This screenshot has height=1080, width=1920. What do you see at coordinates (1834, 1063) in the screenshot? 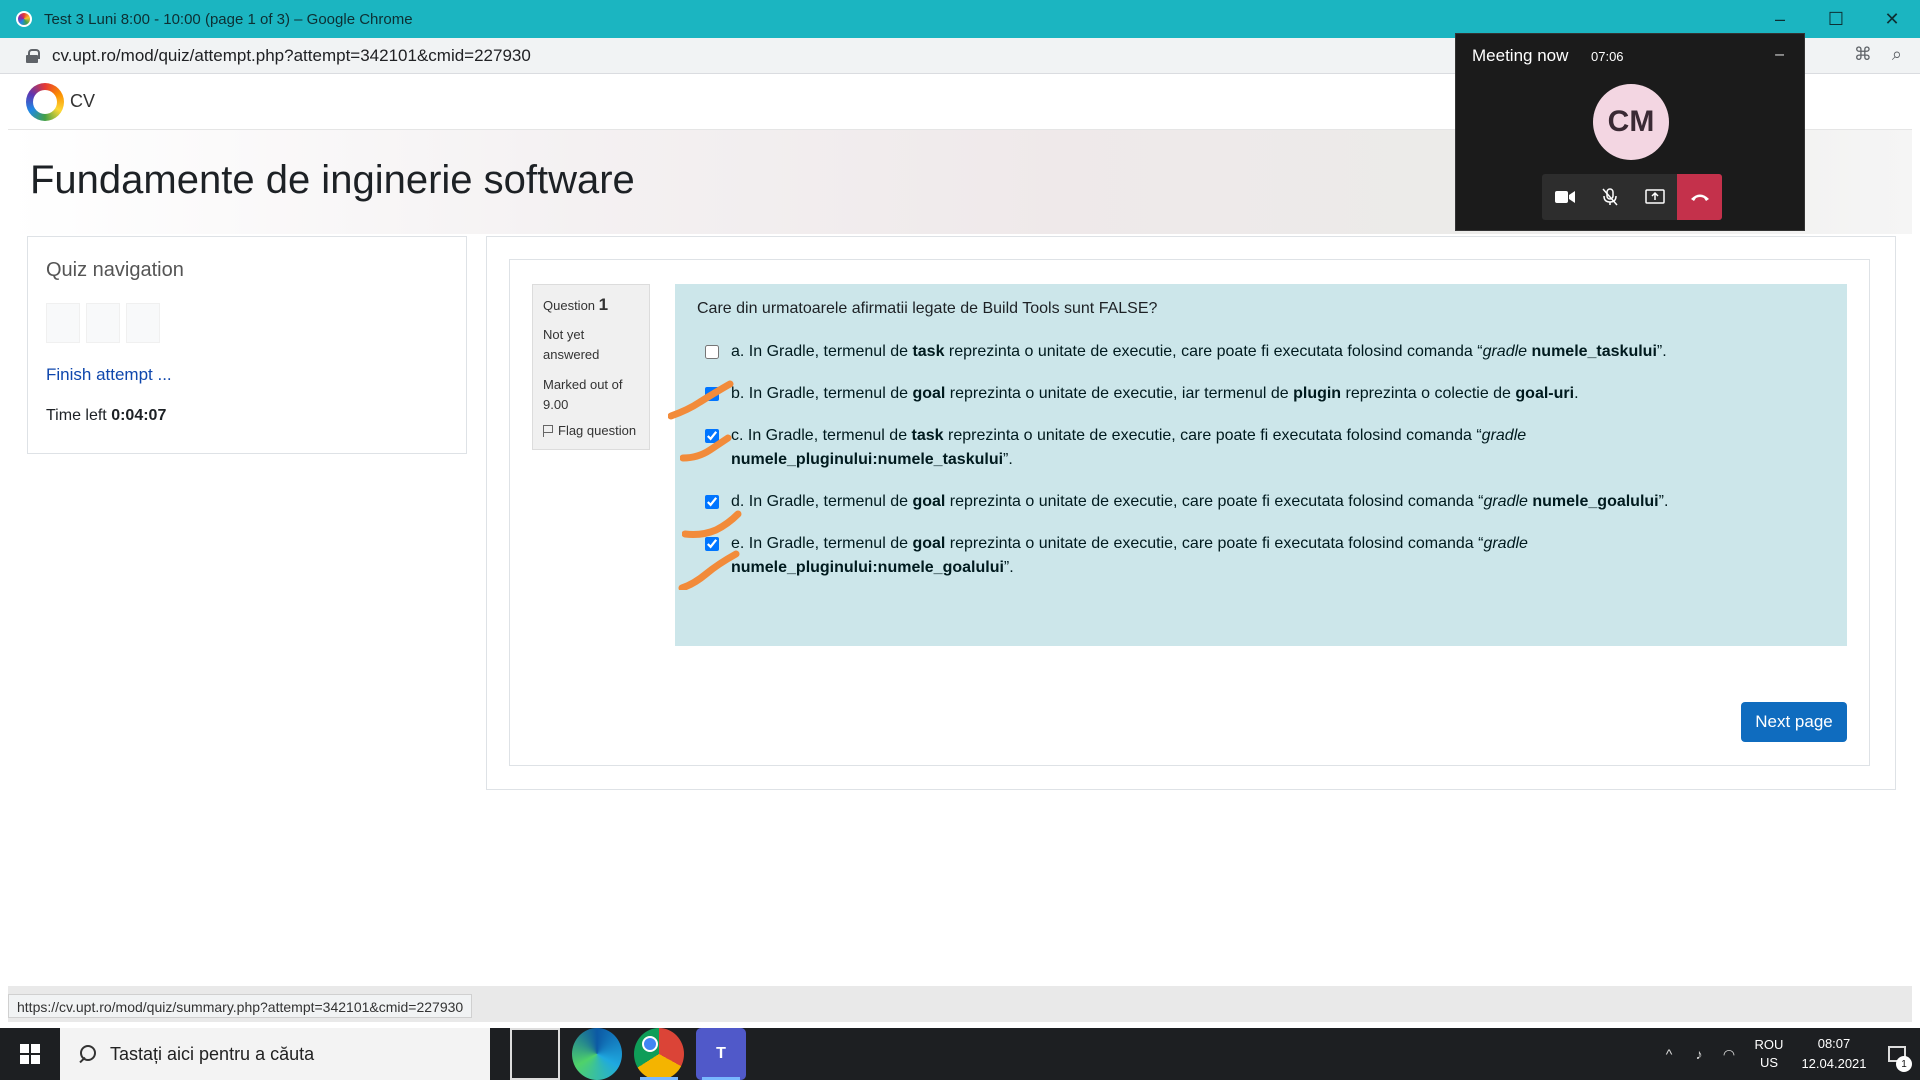
I see `clock-date: 12.04.2021` at bounding box center [1834, 1063].